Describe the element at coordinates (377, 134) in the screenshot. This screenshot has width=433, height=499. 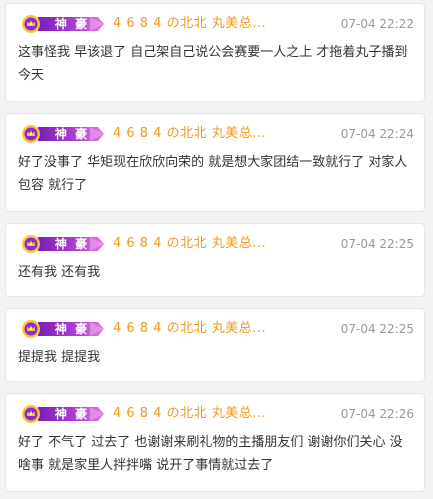
I see `timestamp: 07-04 22:24` at that location.